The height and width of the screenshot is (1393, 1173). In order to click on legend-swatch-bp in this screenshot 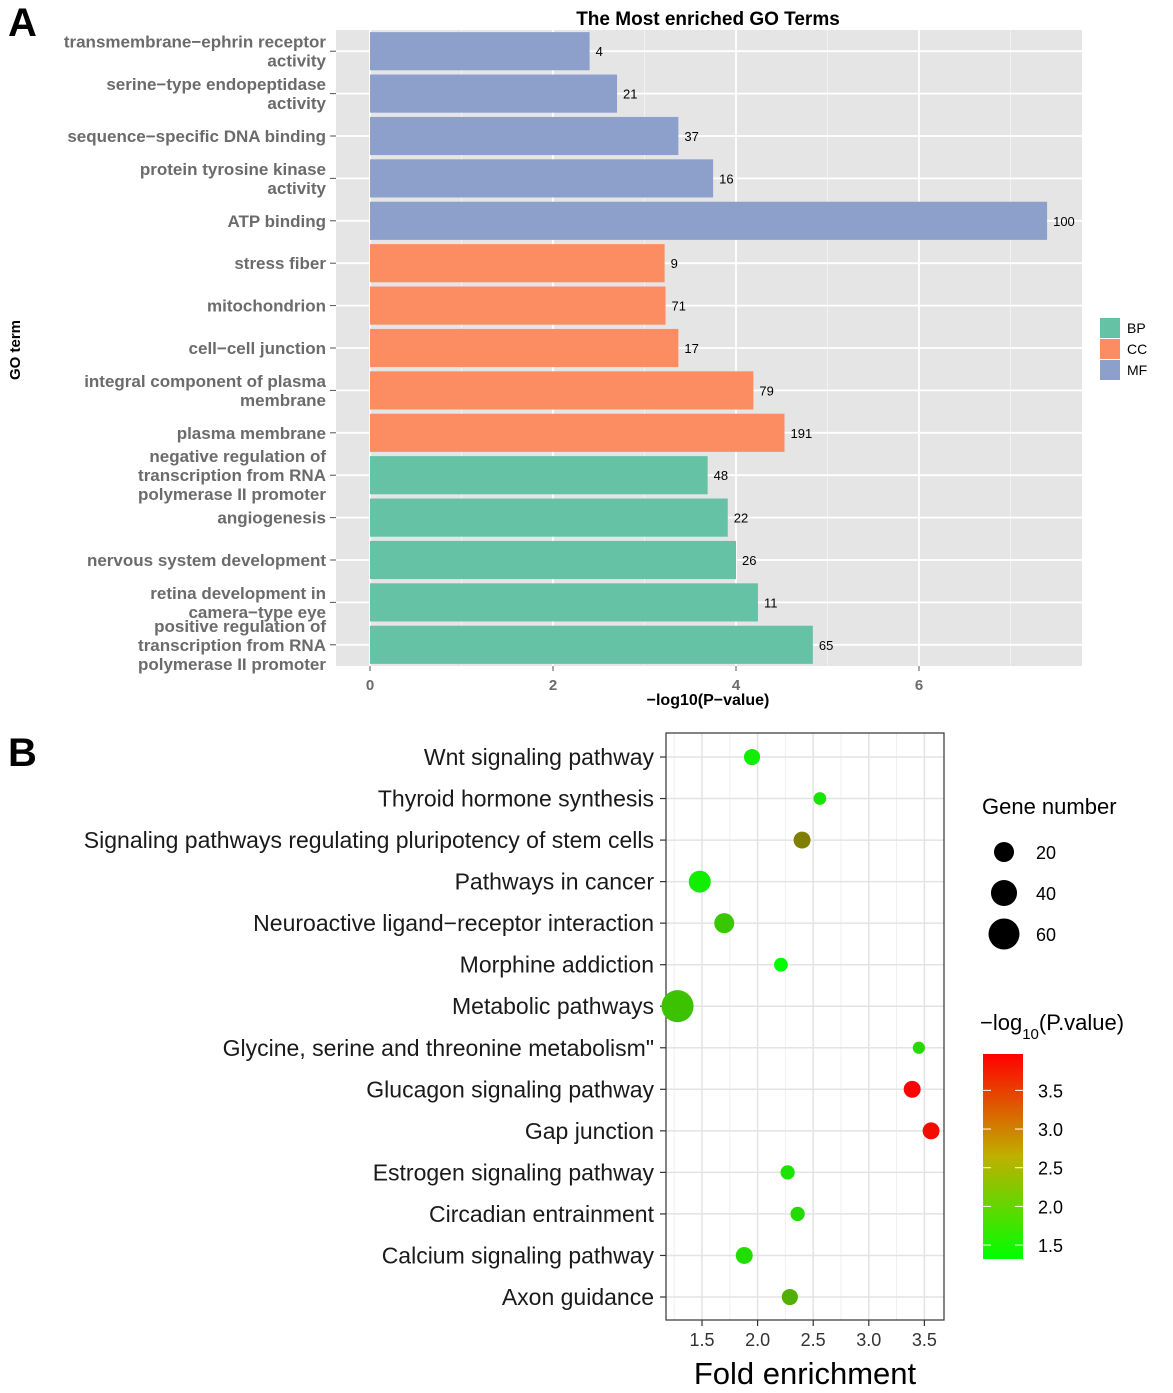, I will do `click(1110, 328)`.